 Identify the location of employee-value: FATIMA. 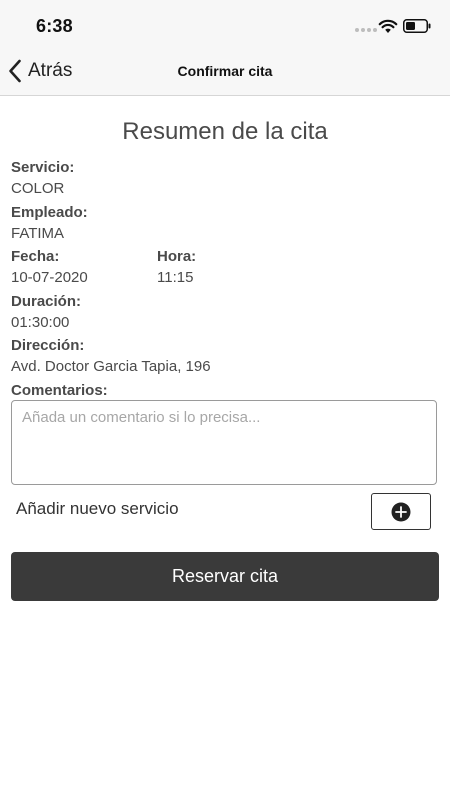
(38, 233).